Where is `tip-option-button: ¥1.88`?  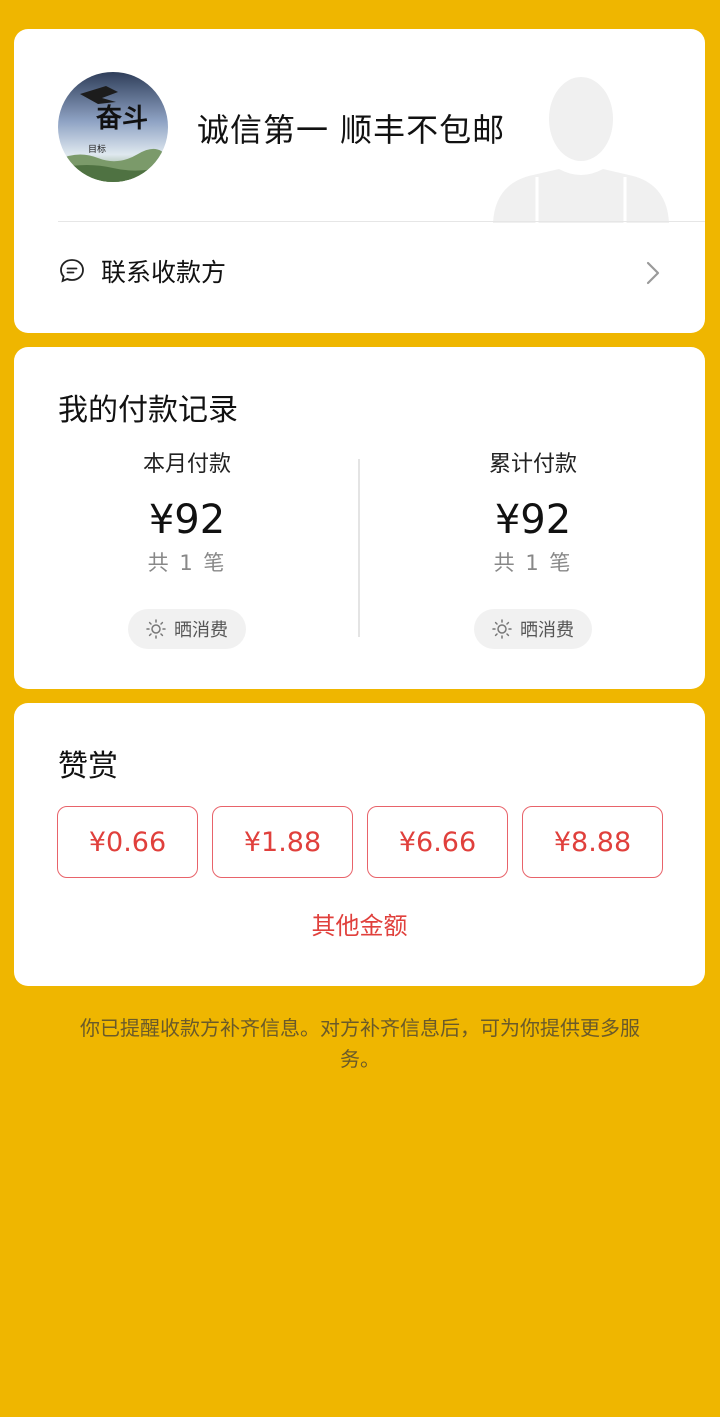 tip-option-button: ¥1.88 is located at coordinates (282, 842).